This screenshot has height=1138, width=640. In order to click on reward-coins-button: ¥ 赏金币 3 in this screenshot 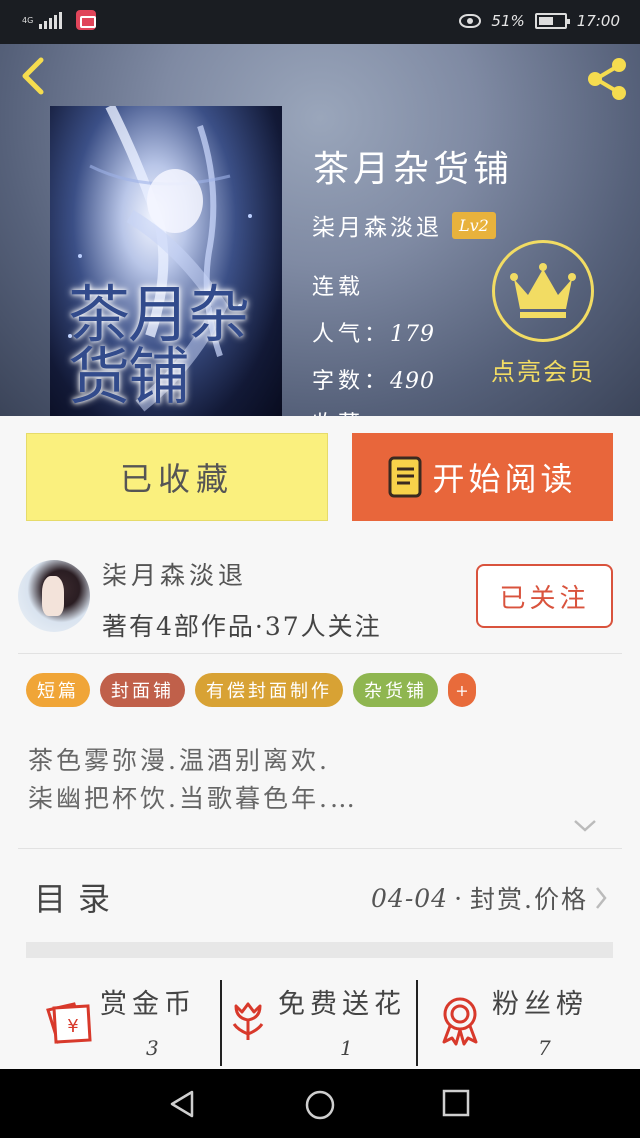, I will do `click(125, 1022)`.